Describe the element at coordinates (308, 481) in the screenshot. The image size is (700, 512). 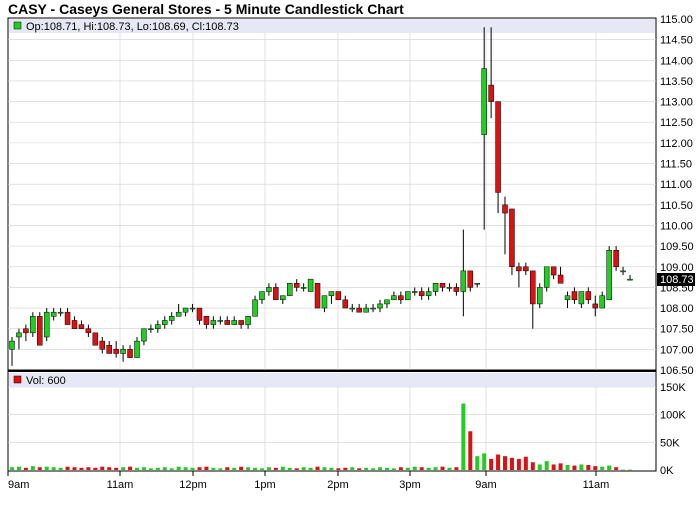
I see `time-axis: 9am 11am 12pm 1pm 2pm 3pm 9am 11am` at that location.